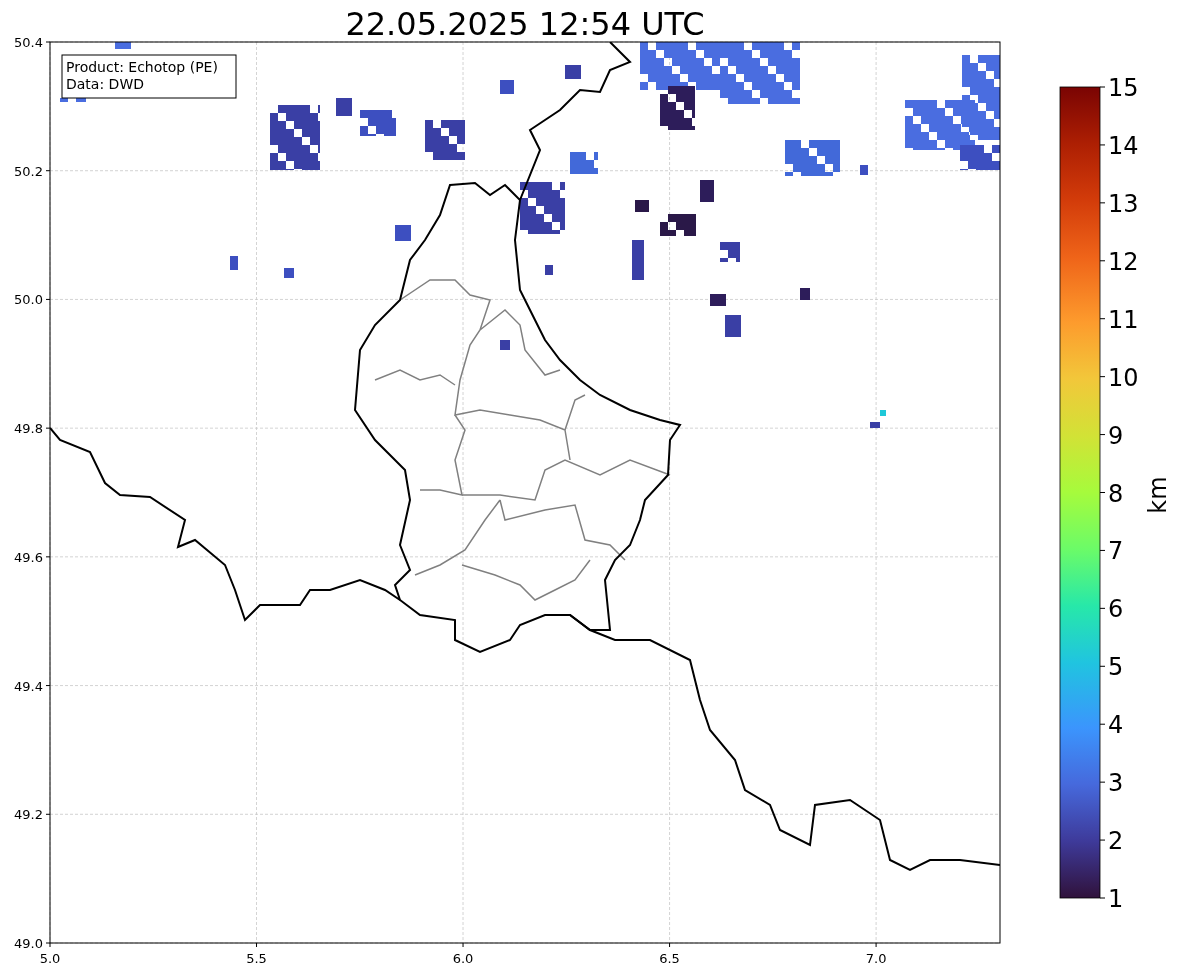 The width and height of the screenshot is (1178, 976). Describe the element at coordinates (1116, 435) in the screenshot. I see `colorbar-tick-label: 9` at that location.